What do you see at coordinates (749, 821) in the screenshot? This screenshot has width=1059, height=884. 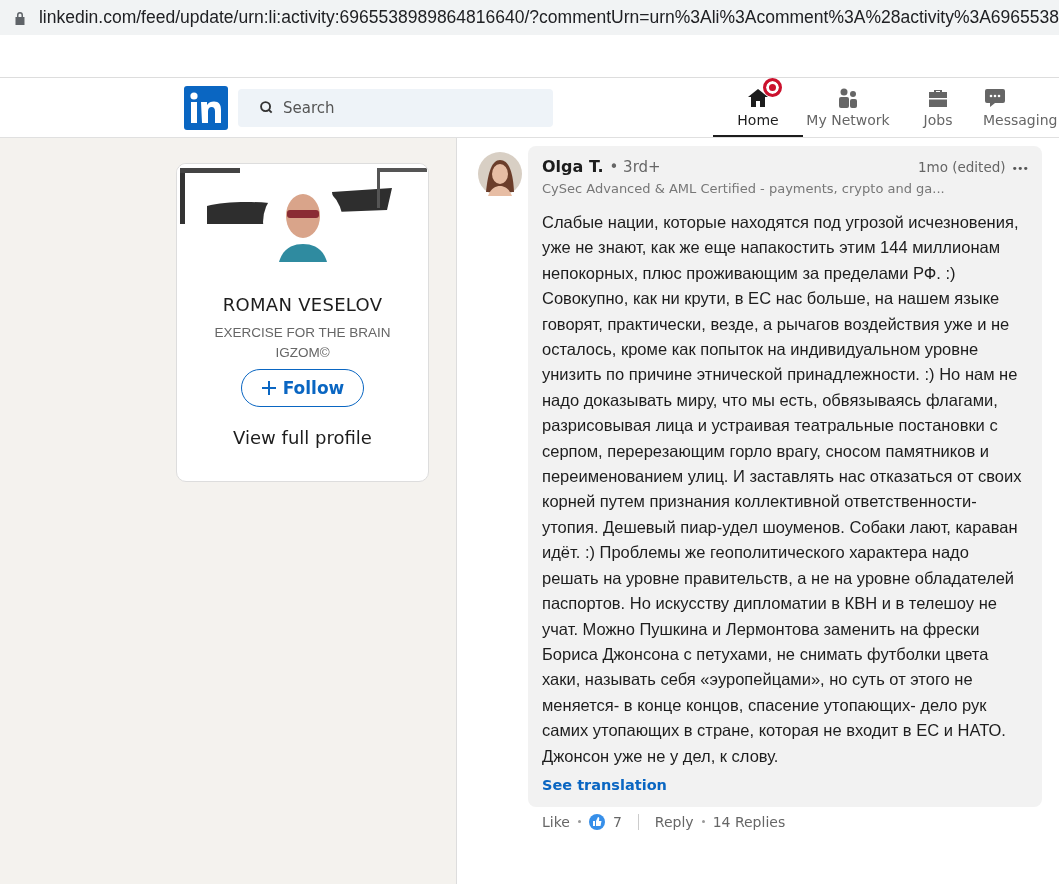 I see `replies-link: 14 Replies` at bounding box center [749, 821].